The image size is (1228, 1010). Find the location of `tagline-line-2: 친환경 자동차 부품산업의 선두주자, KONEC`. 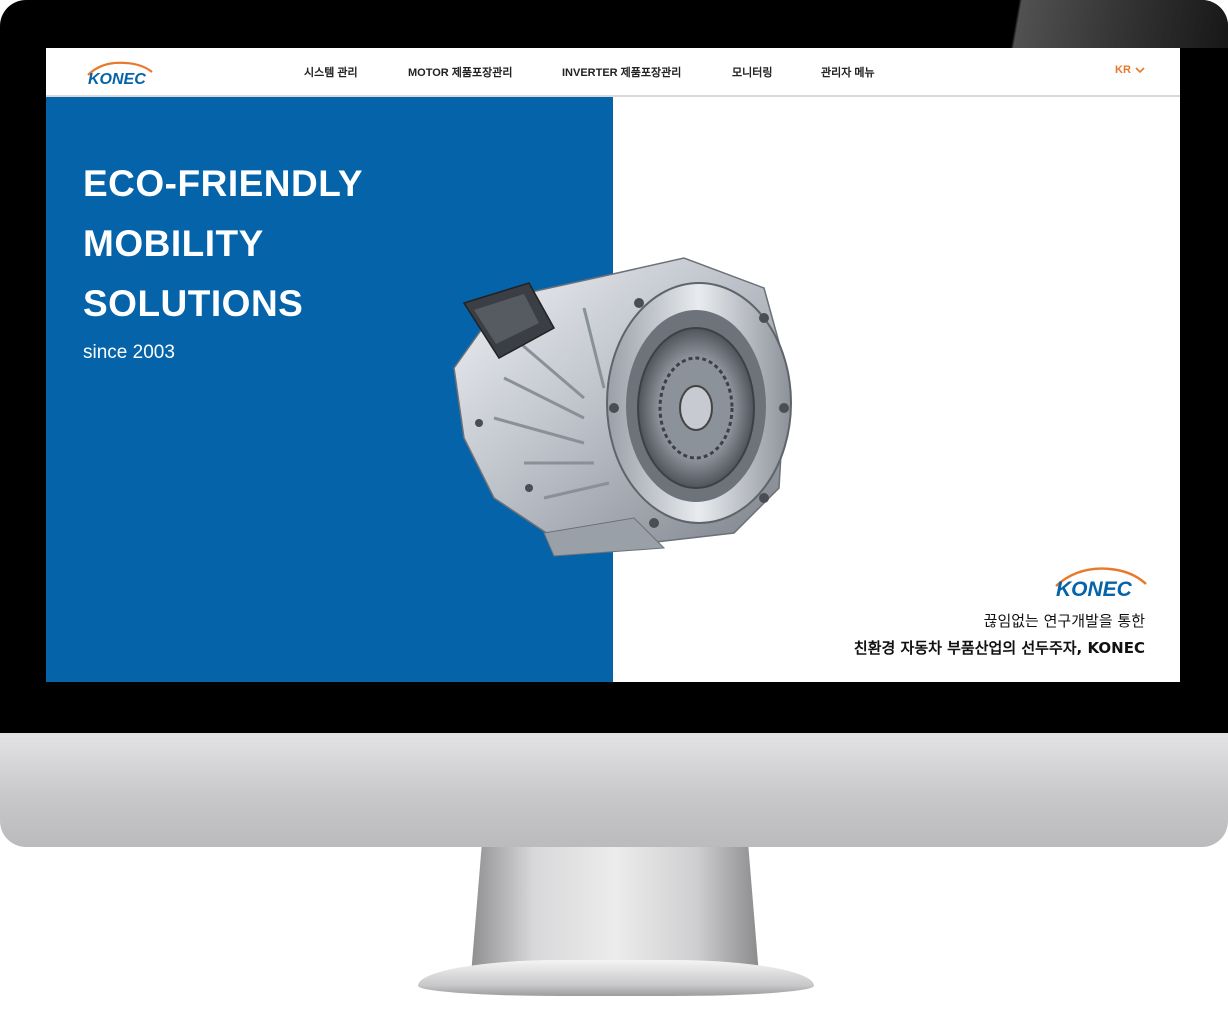

tagline-line-2: 친환경 자동차 부품산업의 선두주자, KONEC is located at coordinates (999, 648).